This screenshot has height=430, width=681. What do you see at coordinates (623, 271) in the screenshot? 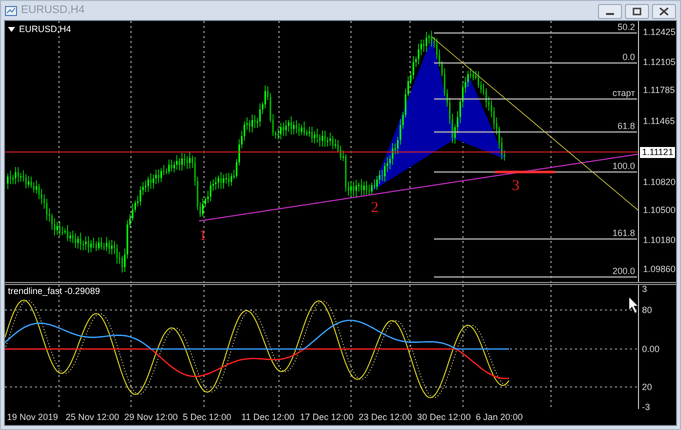
I see `fibonacci-level-label: 200.0` at bounding box center [623, 271].